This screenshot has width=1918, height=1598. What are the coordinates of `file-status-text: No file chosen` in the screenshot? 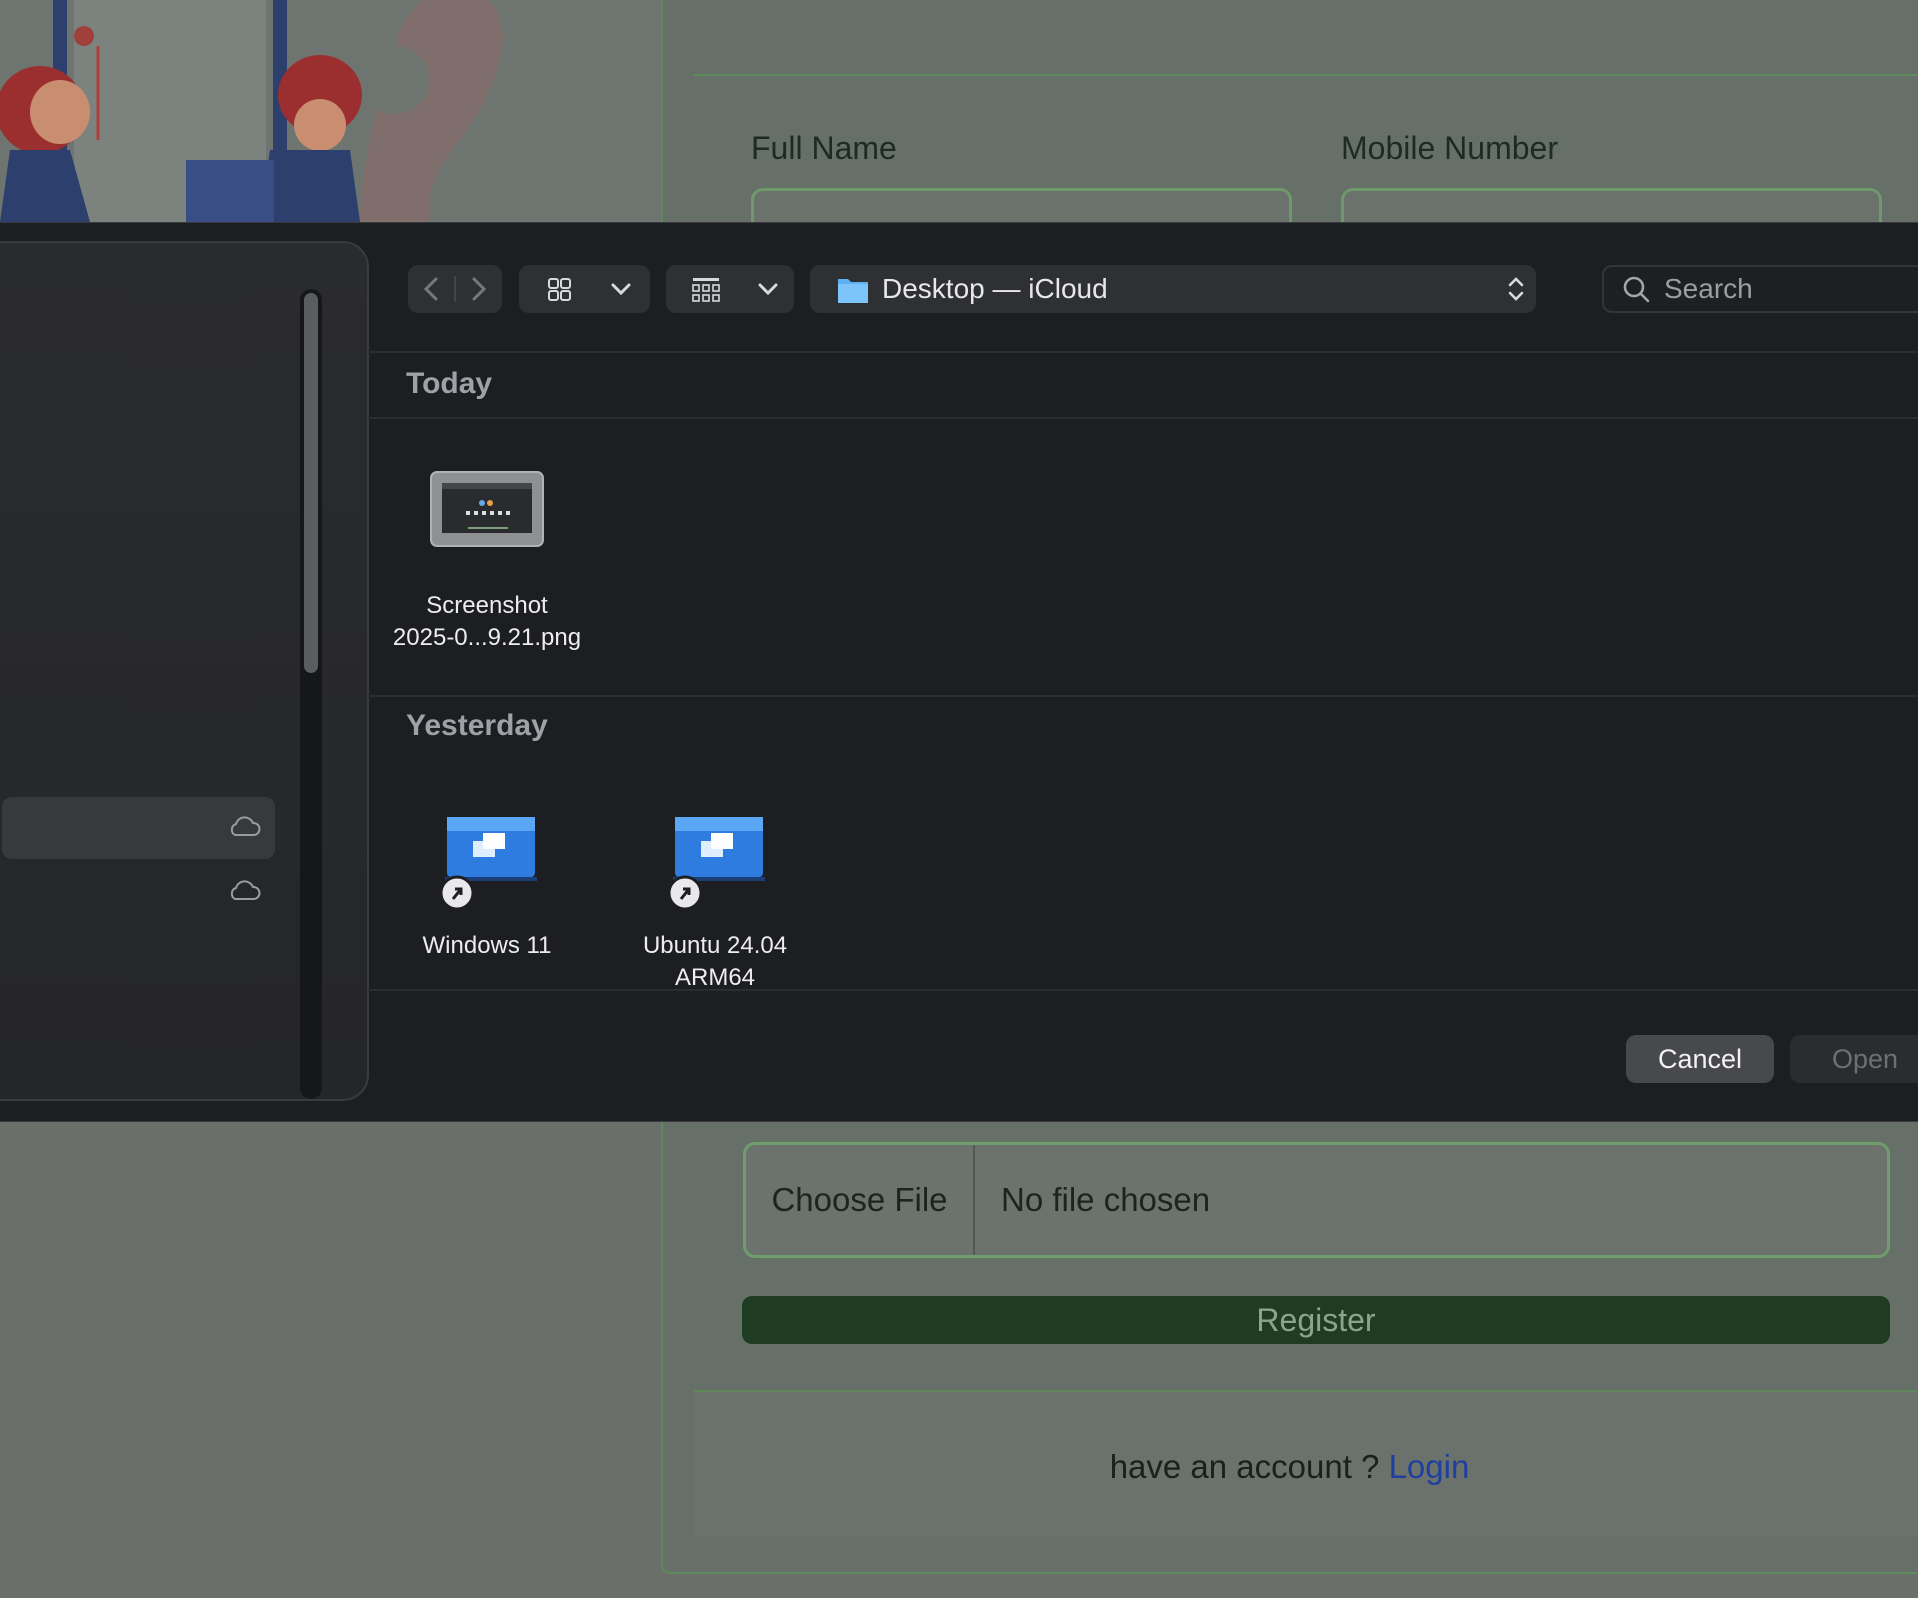 It's located at (1106, 1199).